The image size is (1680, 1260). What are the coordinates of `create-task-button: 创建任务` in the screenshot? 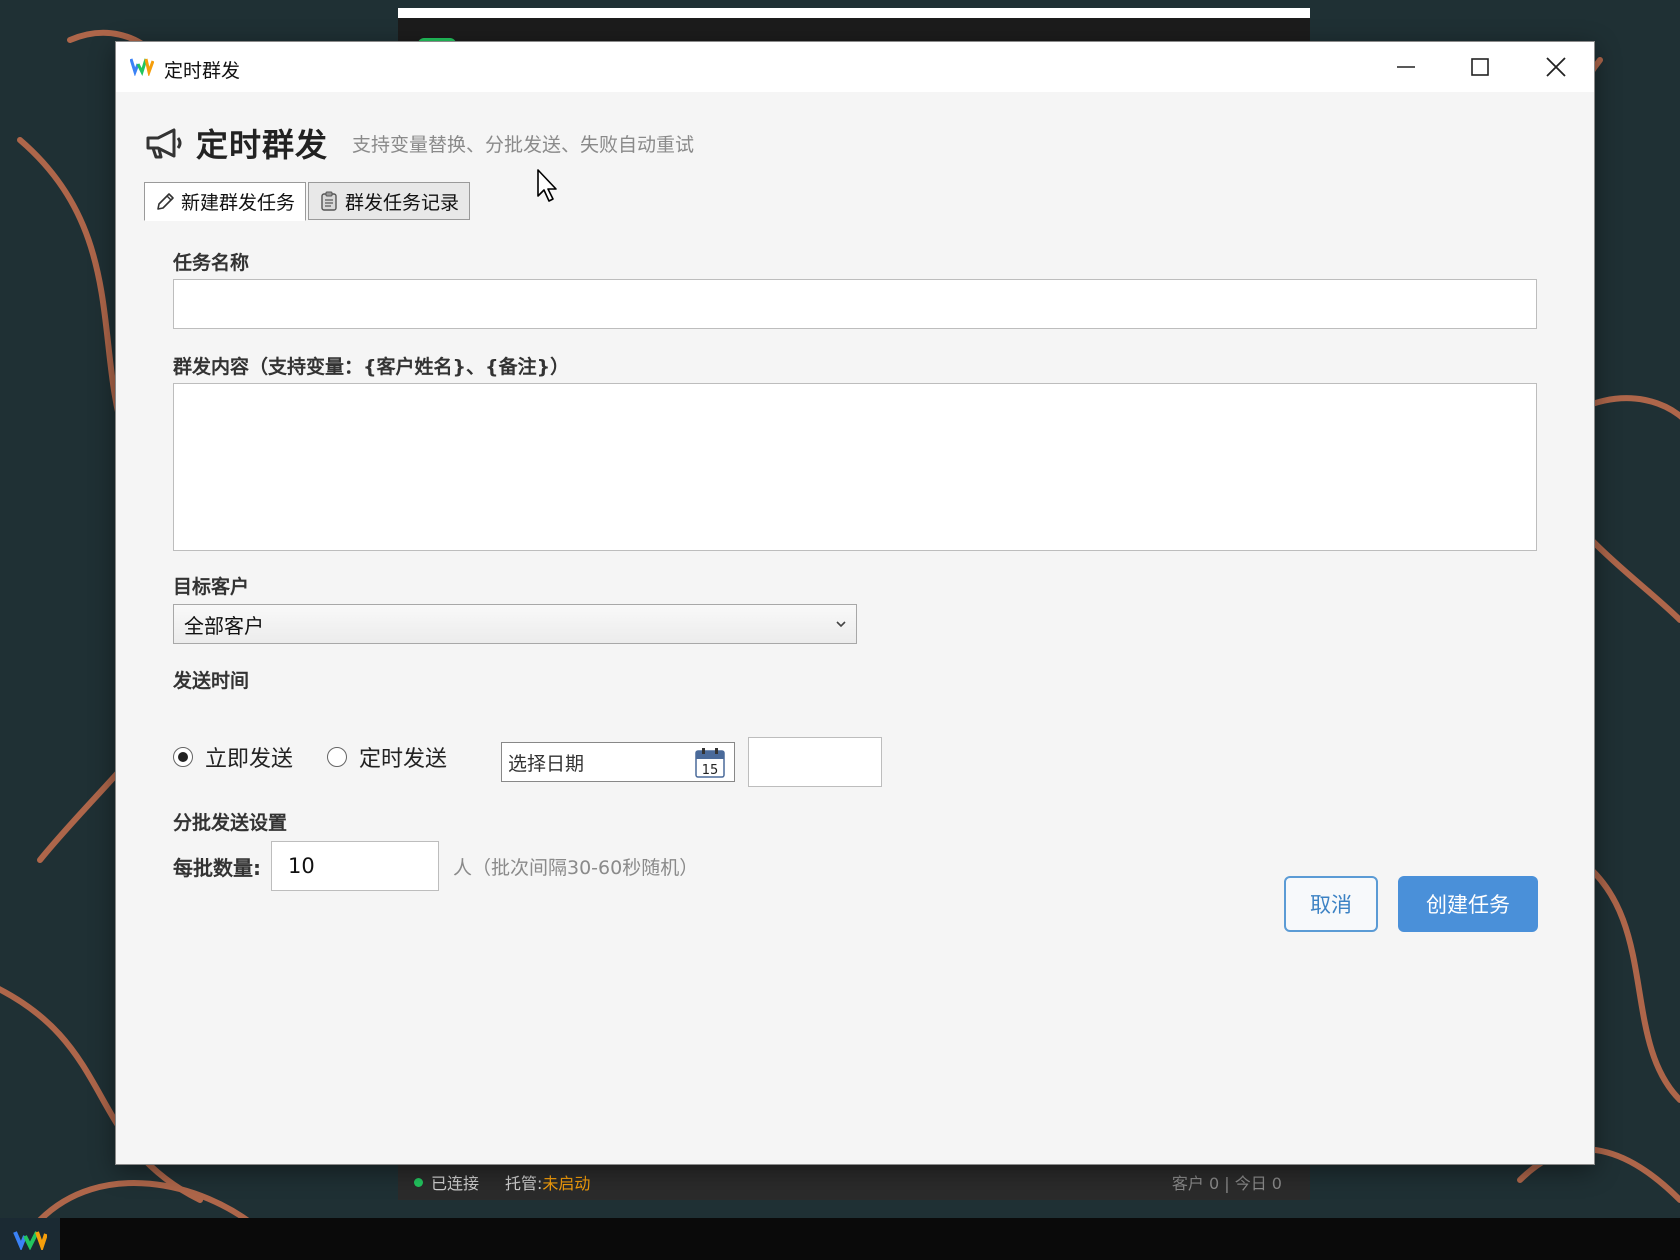 It's located at (1468, 904).